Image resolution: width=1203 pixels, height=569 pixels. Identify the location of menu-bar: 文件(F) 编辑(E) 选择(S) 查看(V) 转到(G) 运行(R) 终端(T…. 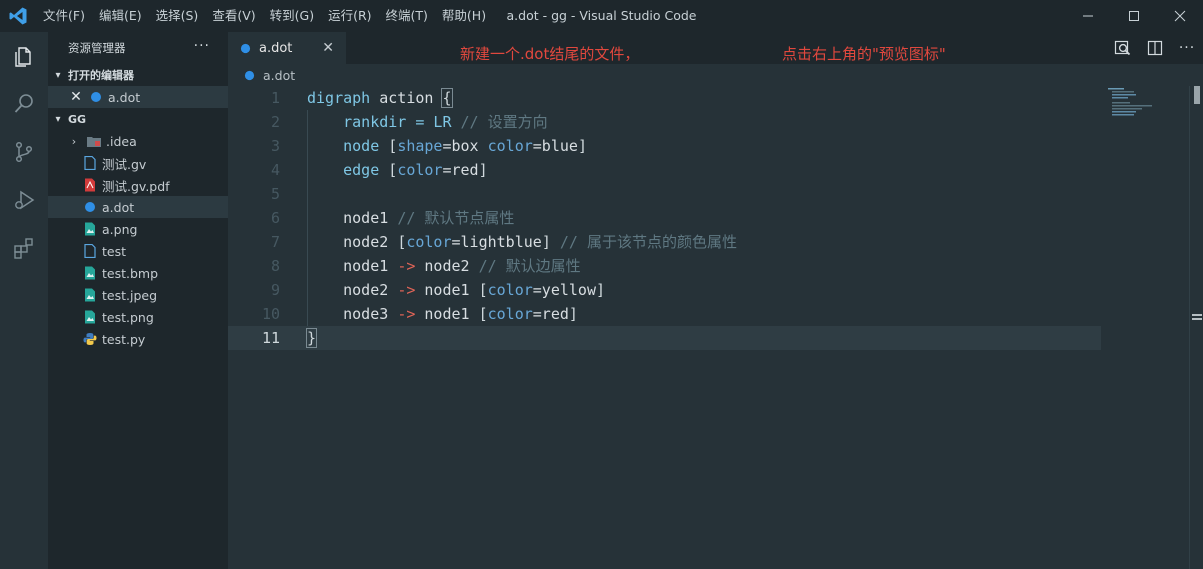
(264, 16).